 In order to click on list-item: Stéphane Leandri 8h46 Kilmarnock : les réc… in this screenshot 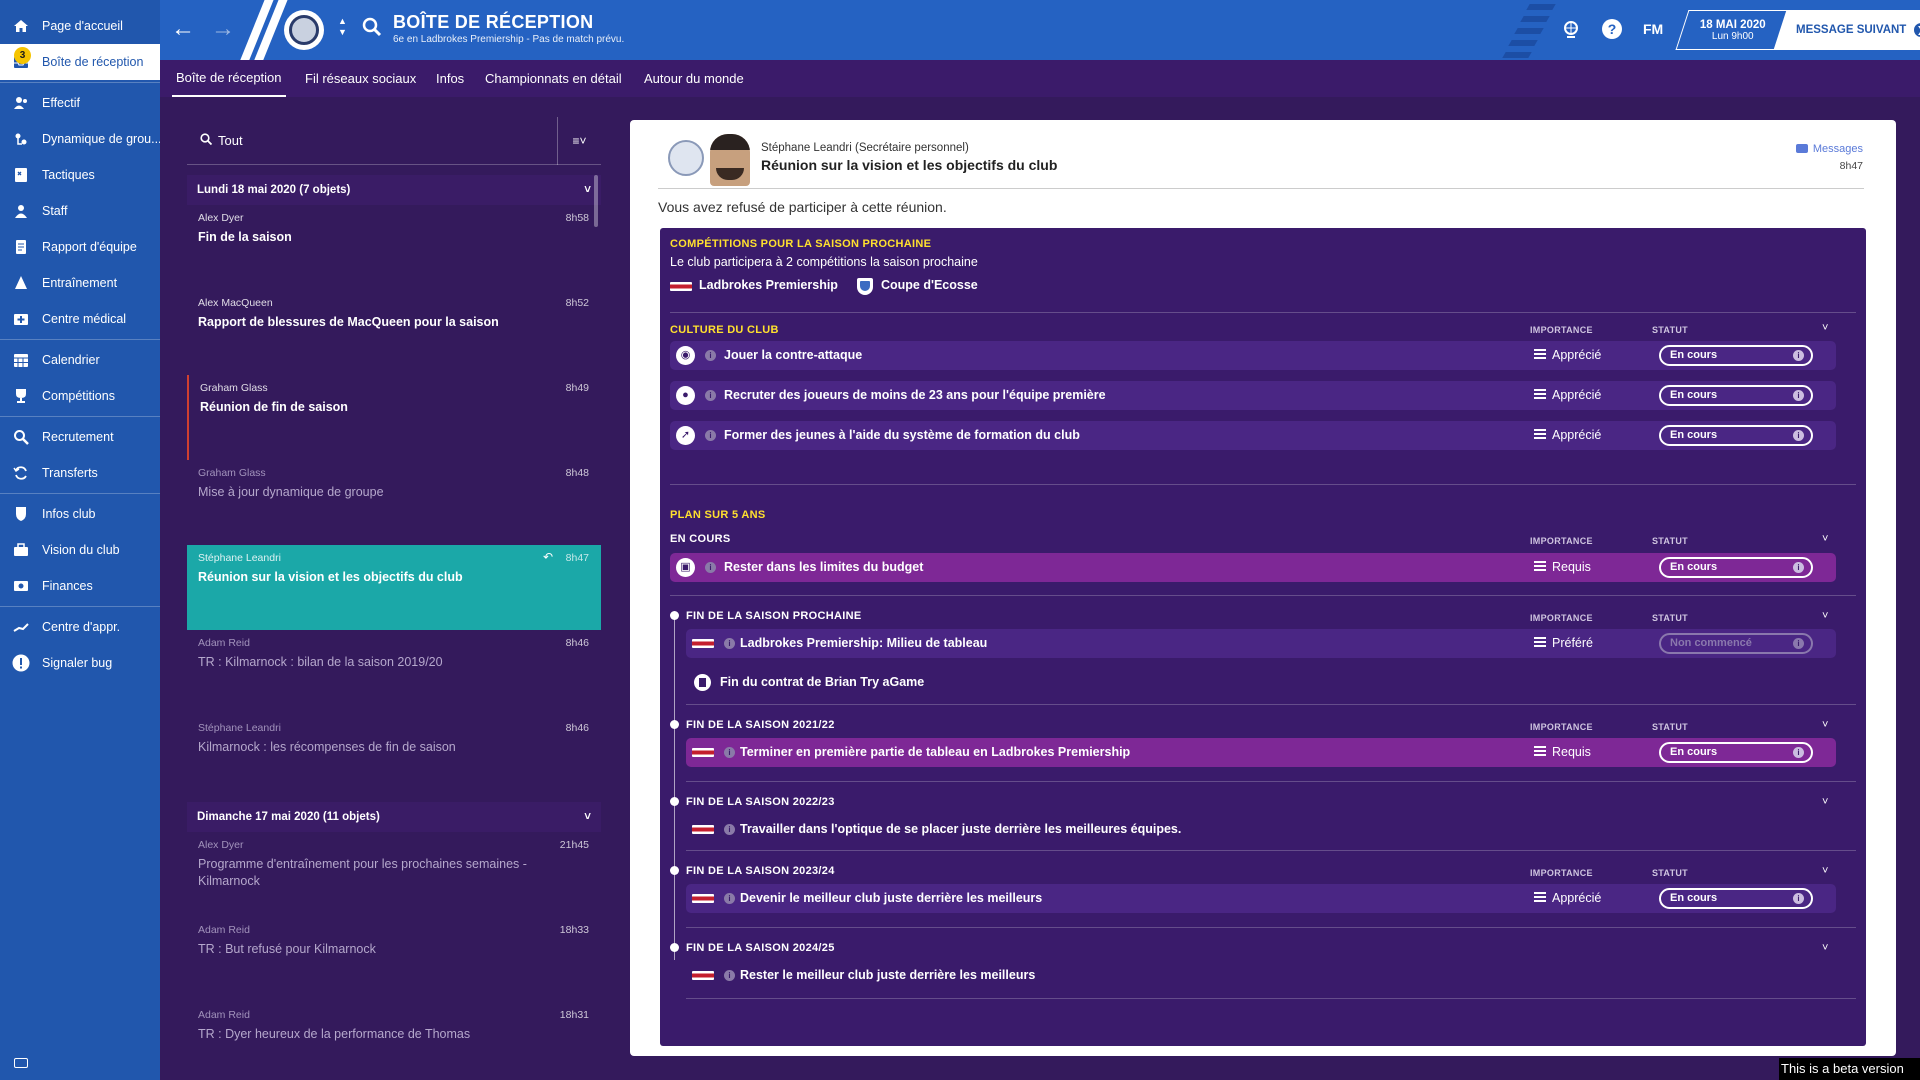, I will do `click(394, 757)`.